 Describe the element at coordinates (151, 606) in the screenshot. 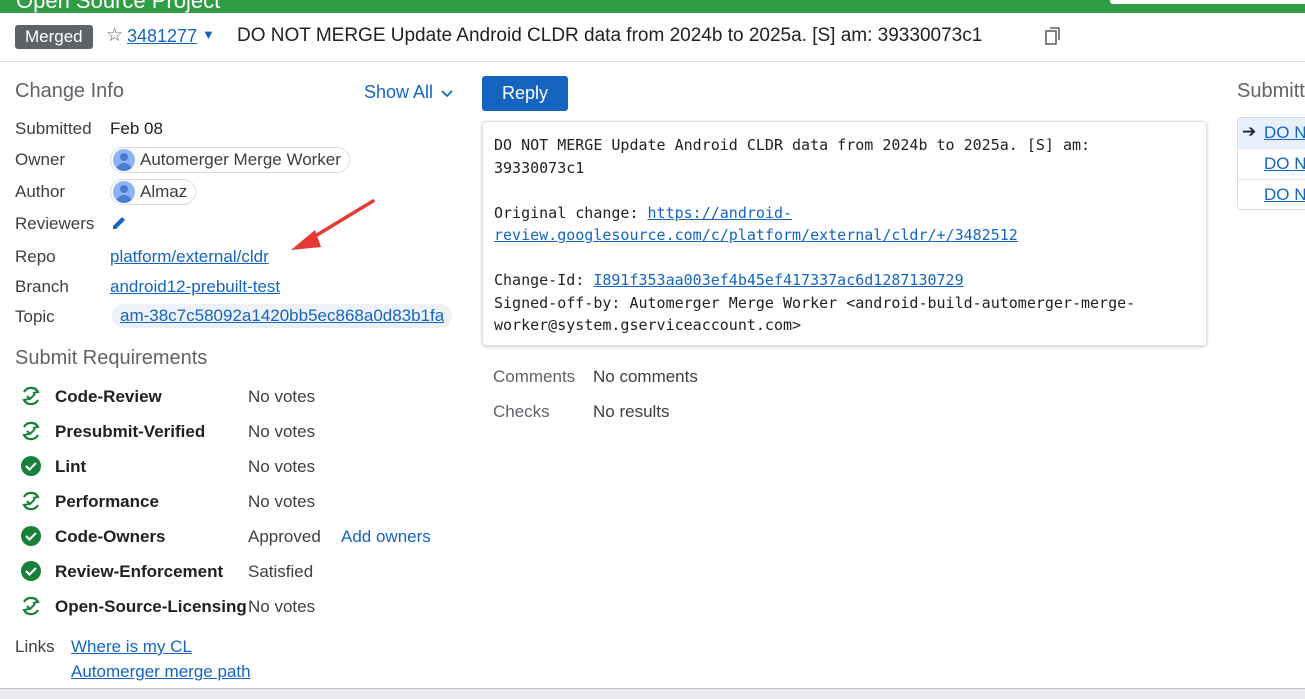

I see `requirement-name: Open-Source-Licensing` at that location.